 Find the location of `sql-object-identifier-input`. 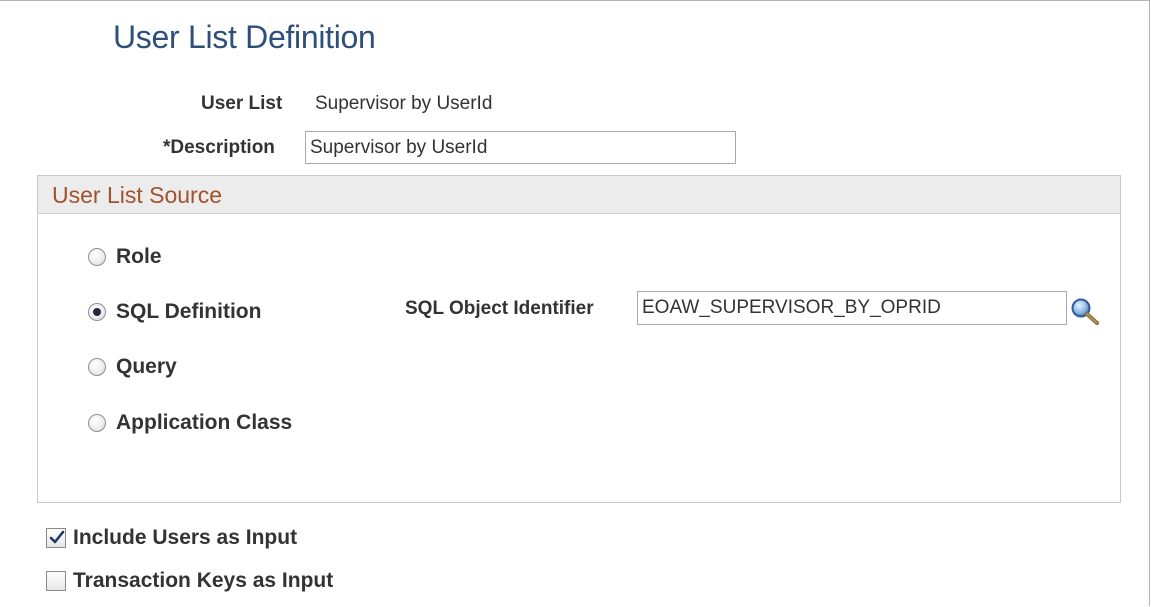

sql-object-identifier-input is located at coordinates (852, 308).